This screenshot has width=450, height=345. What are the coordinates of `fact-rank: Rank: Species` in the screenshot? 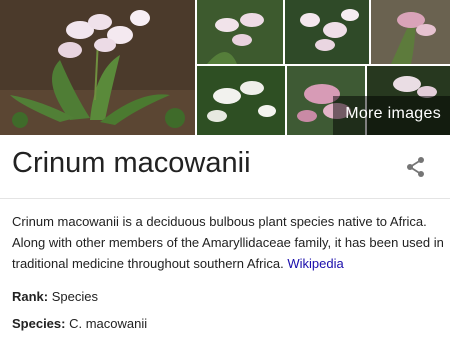 It's located at (55, 296).